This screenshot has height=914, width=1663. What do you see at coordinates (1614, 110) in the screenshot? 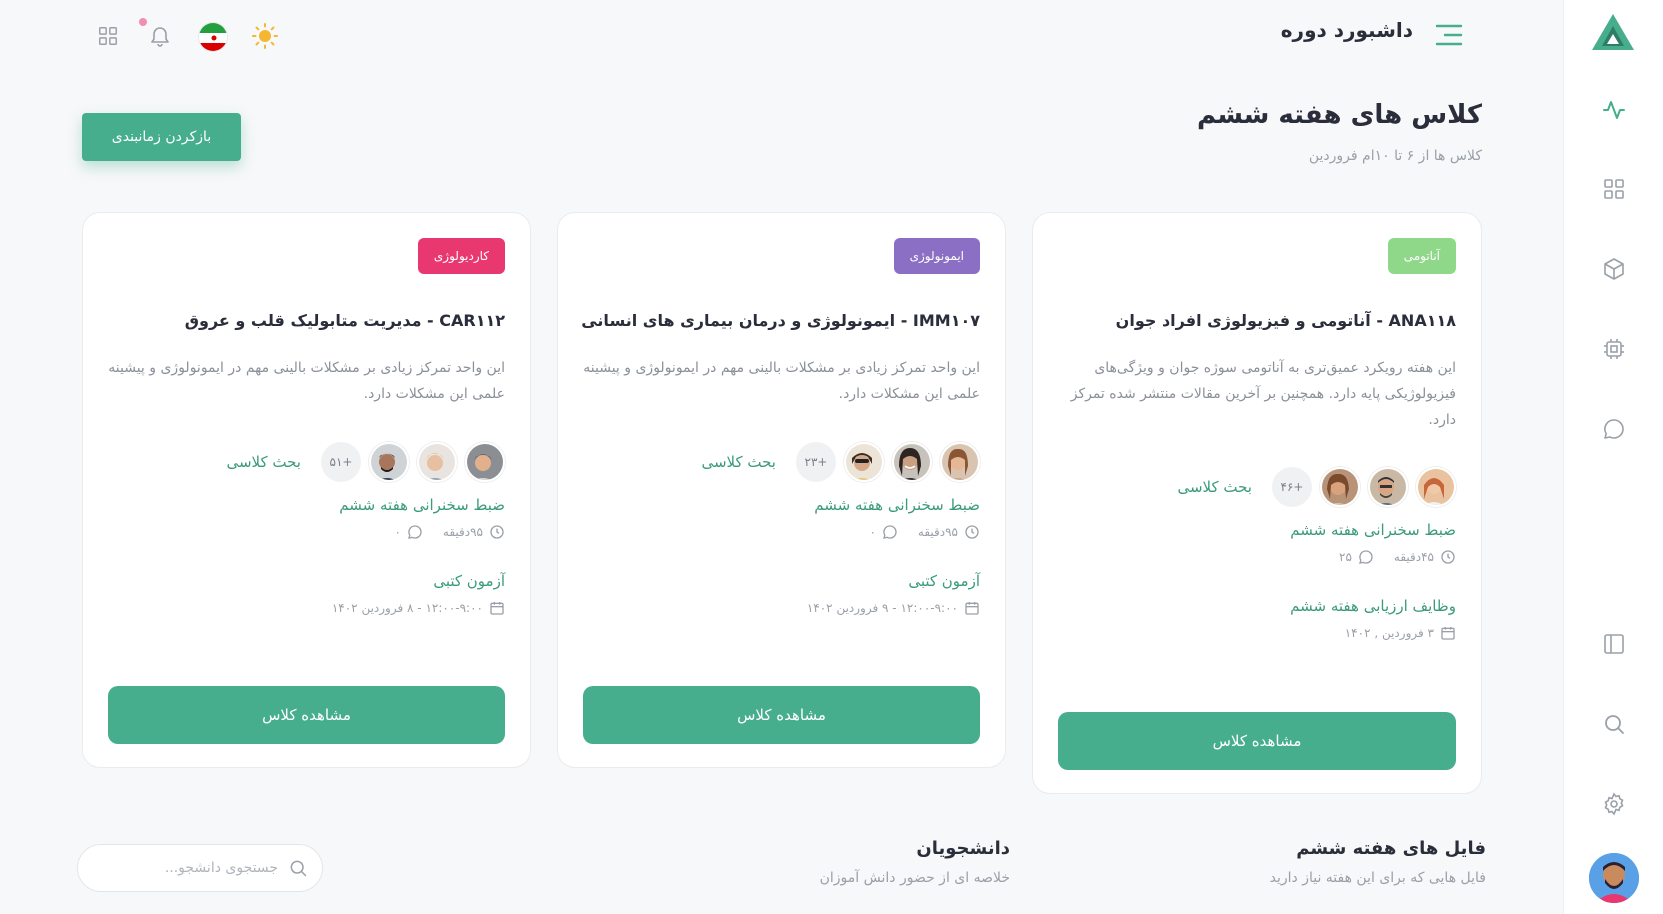
I see `activity-icon` at bounding box center [1614, 110].